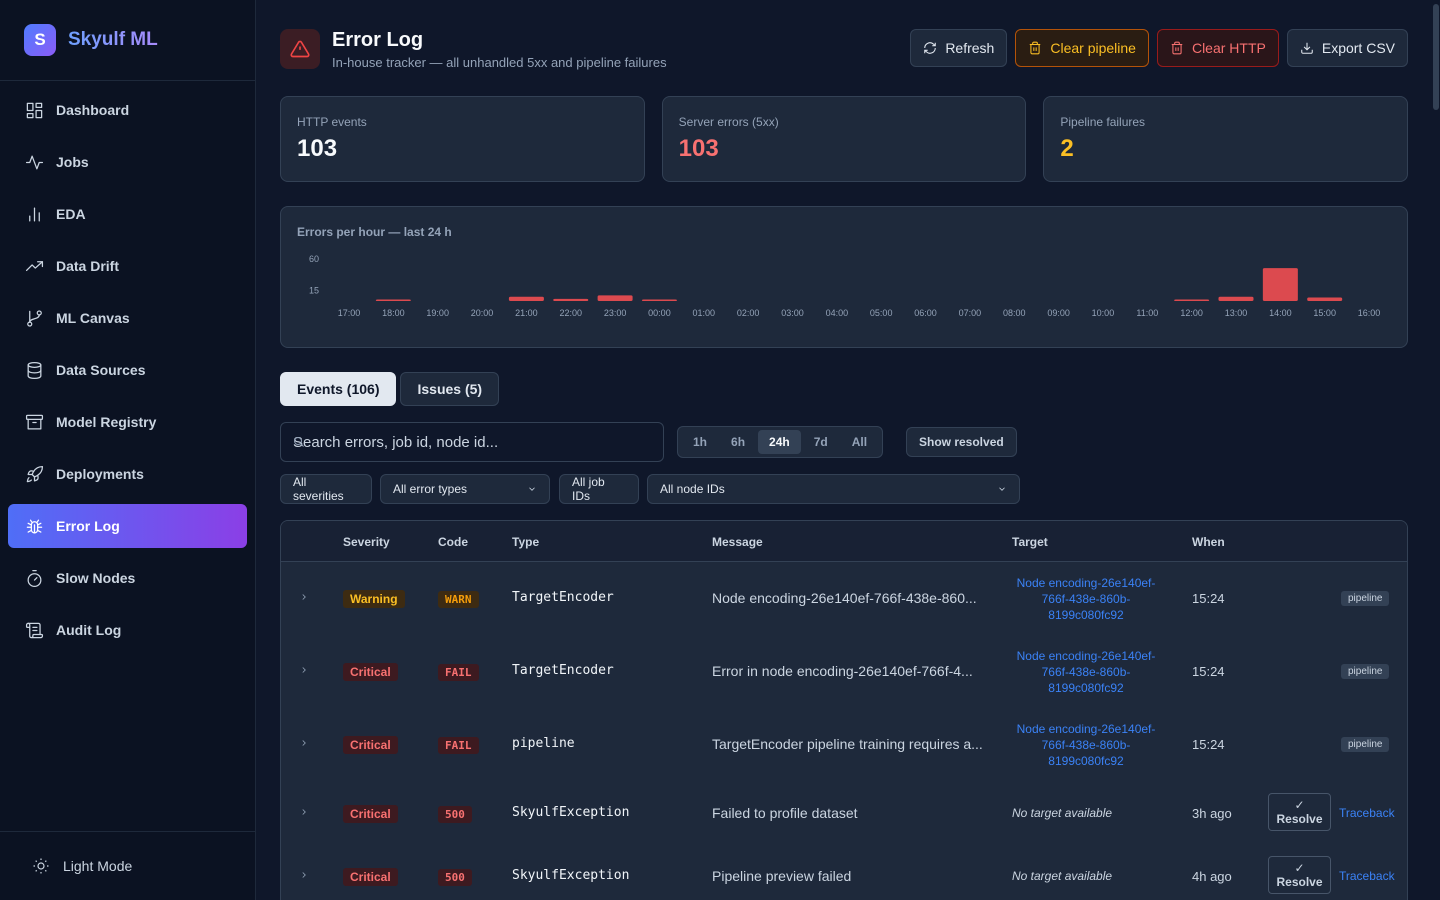 This screenshot has width=1440, height=900. I want to click on export-csv-button: Export CSV, so click(1347, 48).